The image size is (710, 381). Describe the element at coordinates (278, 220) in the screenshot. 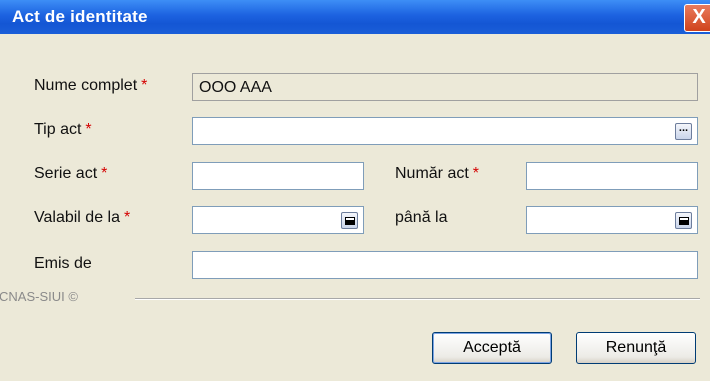

I see `valid-from-field` at that location.